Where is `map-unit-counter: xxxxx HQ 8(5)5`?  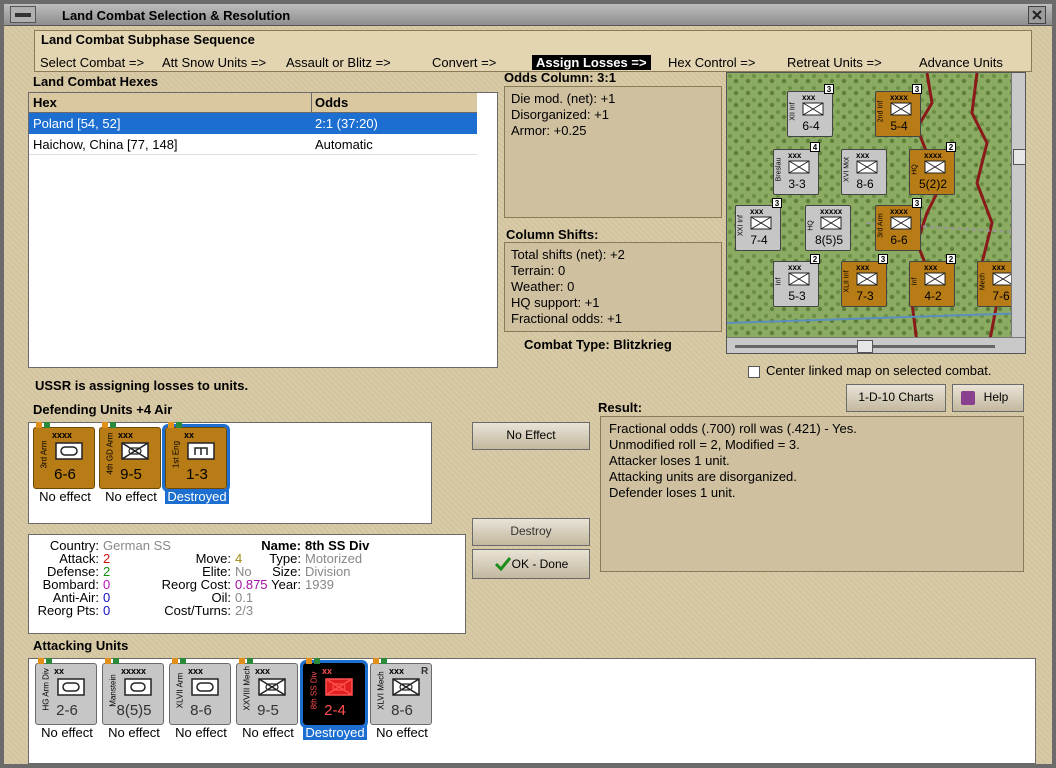
map-unit-counter: xxxxx HQ 8(5)5 is located at coordinates (828, 228).